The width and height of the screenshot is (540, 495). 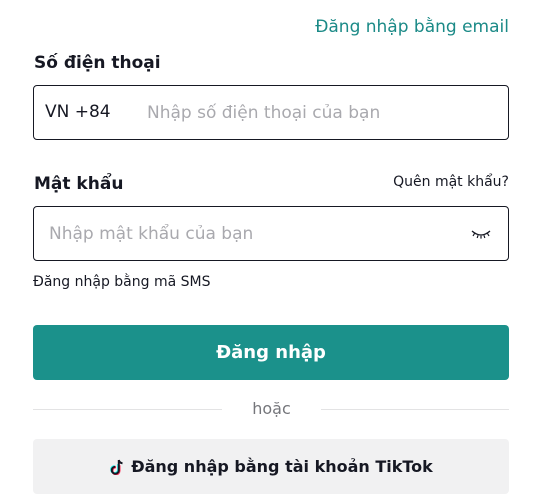 I want to click on password-input, so click(x=254, y=234).